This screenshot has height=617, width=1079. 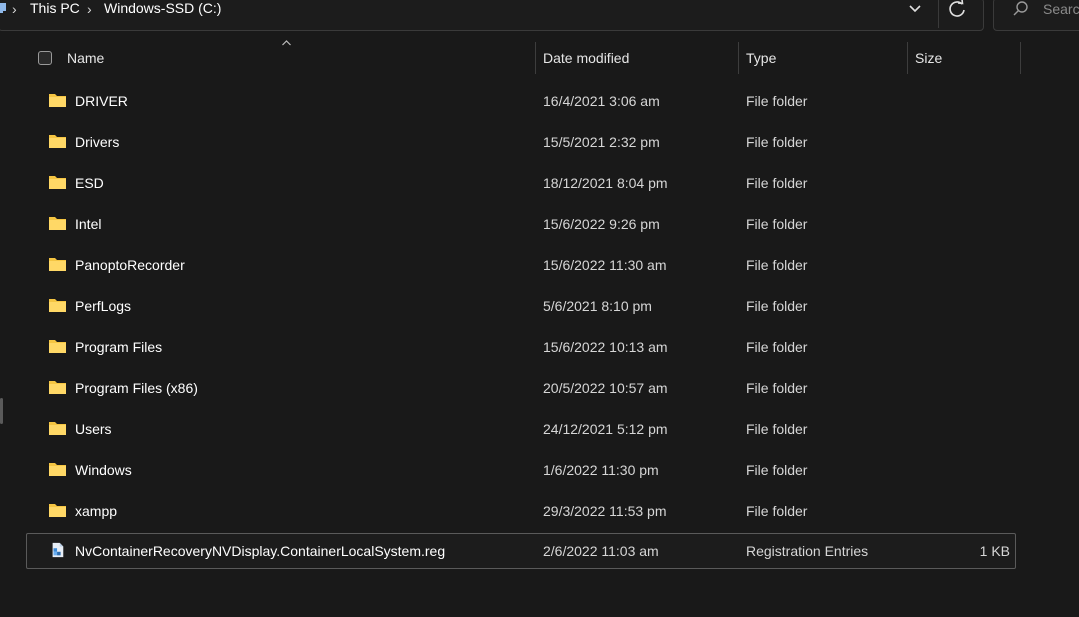 I want to click on search-placeholder: Search, so click(x=1061, y=9).